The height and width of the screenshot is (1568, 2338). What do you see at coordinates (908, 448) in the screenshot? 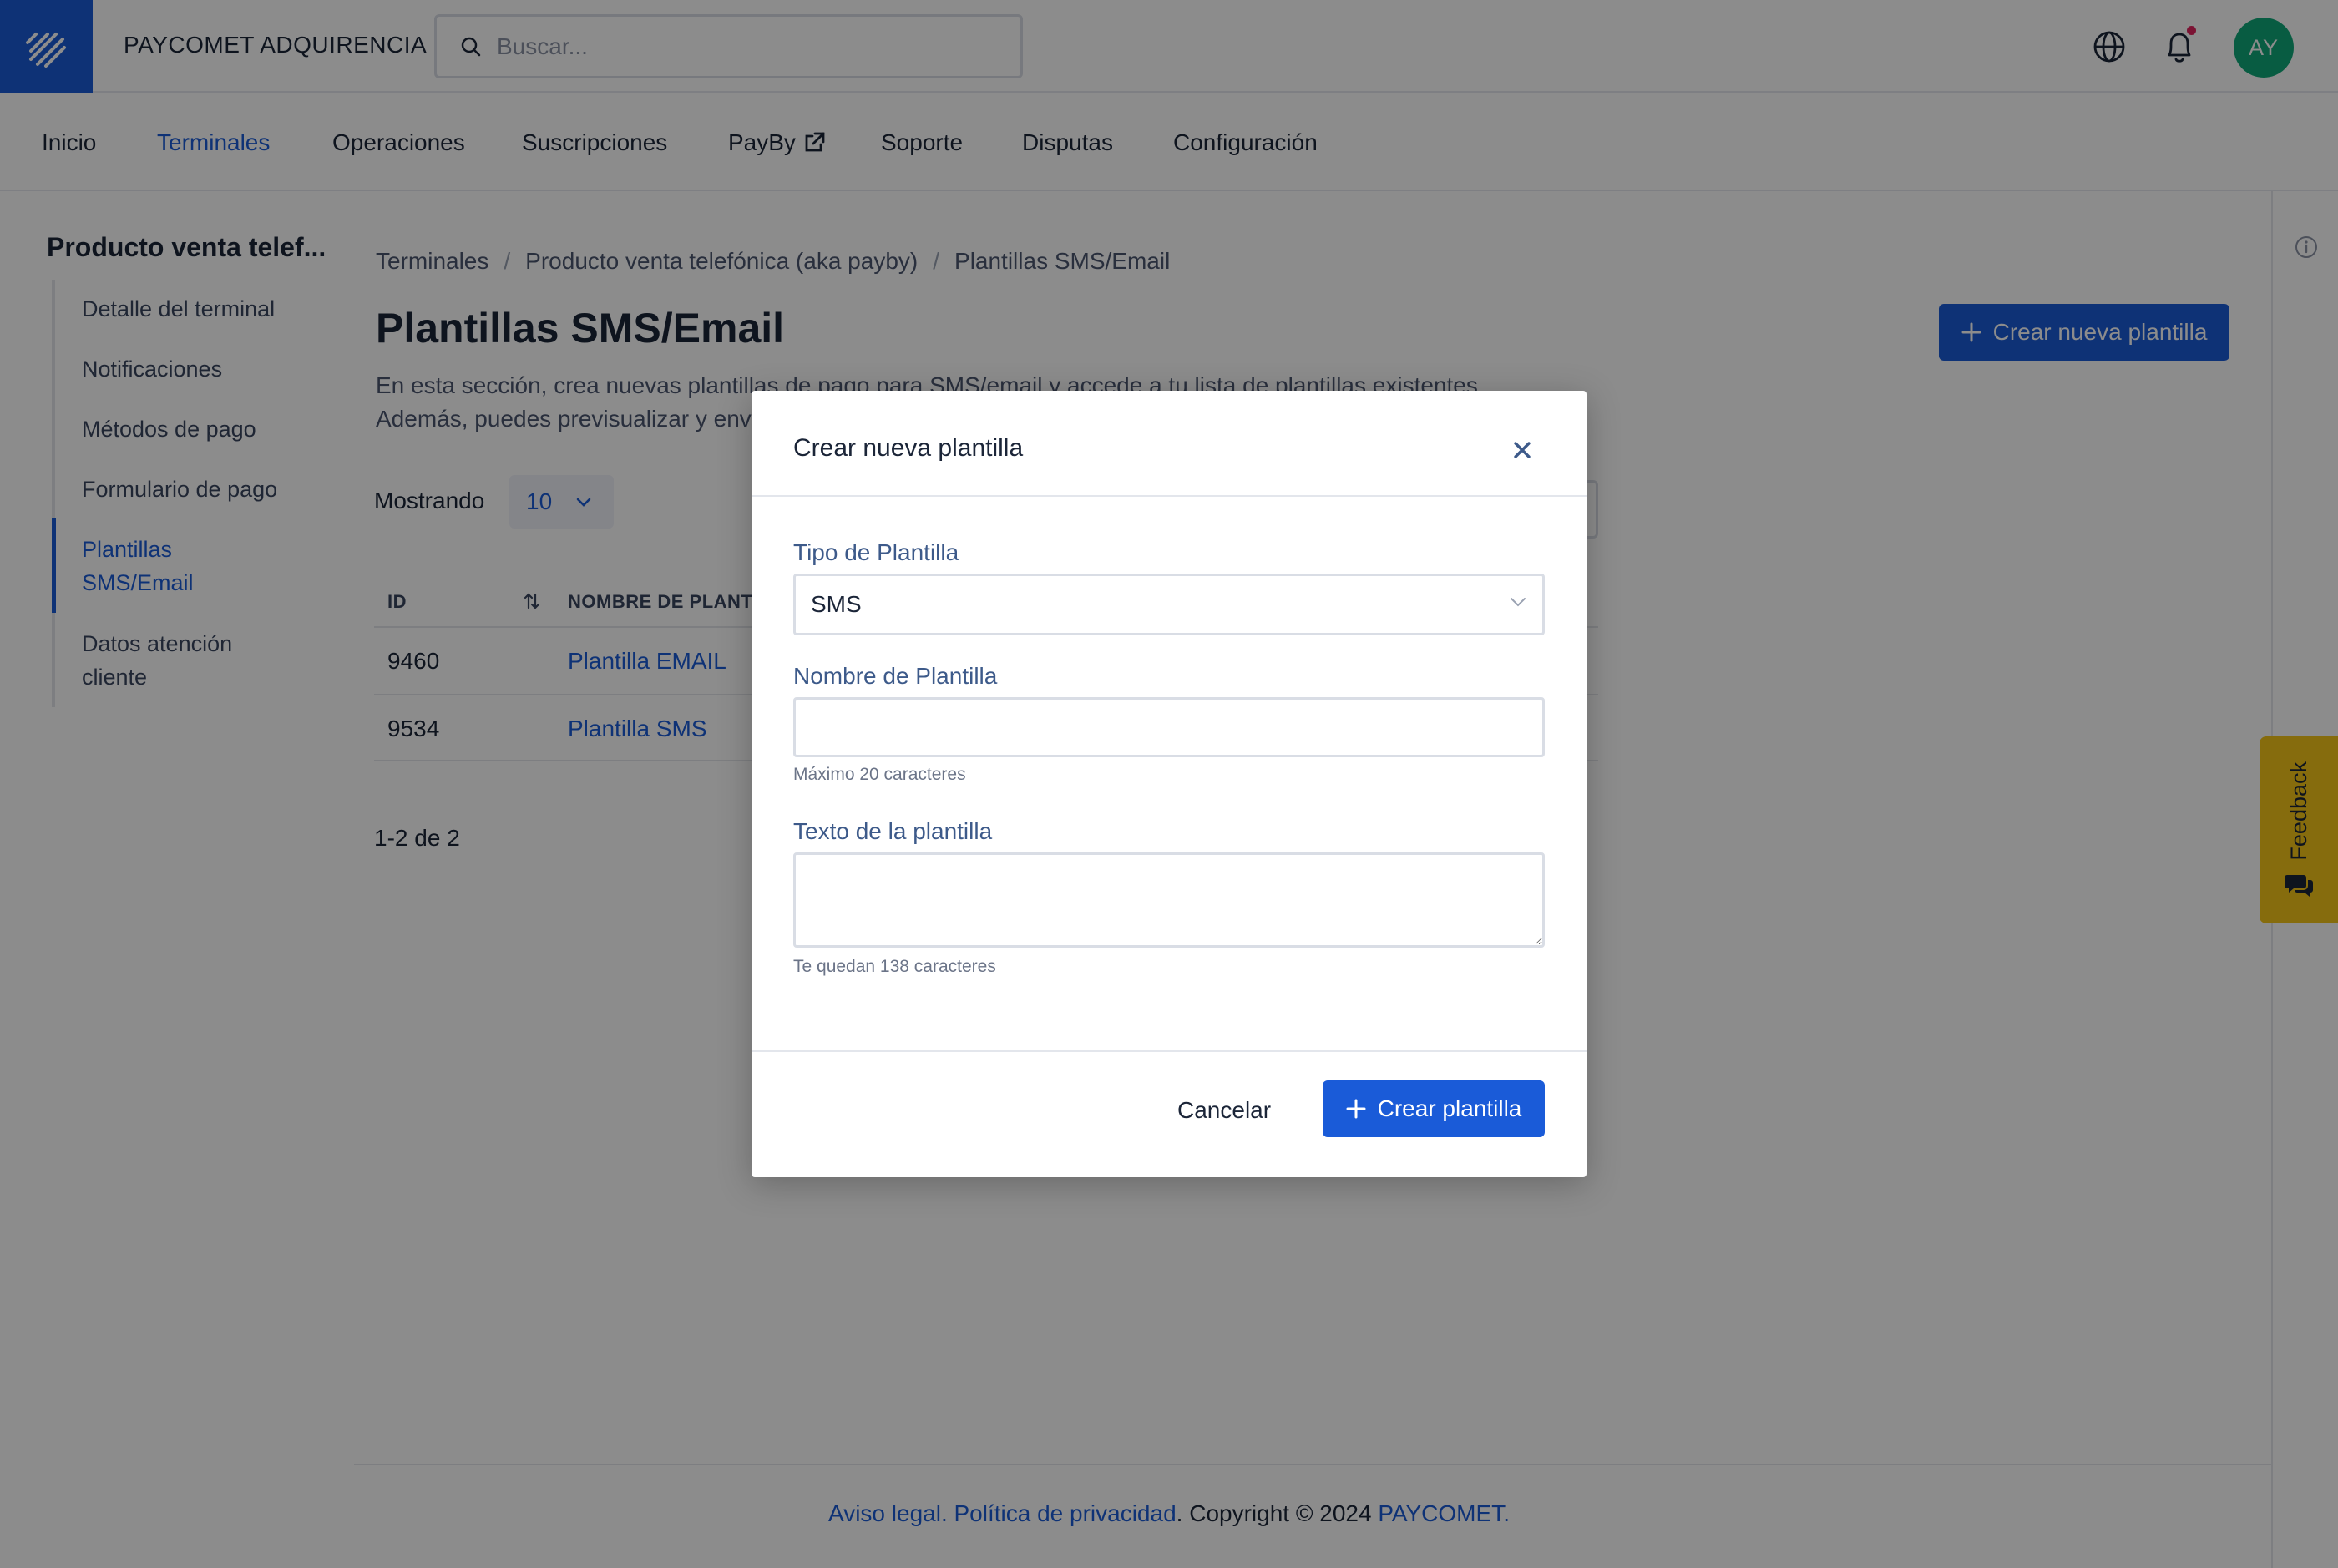
I see `modal-title: Crear nueva plantilla` at bounding box center [908, 448].